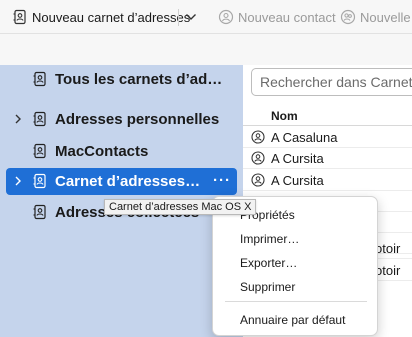 The width and height of the screenshot is (412, 337). I want to click on sidebar-item-mac-address-book: Carnet d’adresses … ···, so click(121, 181).